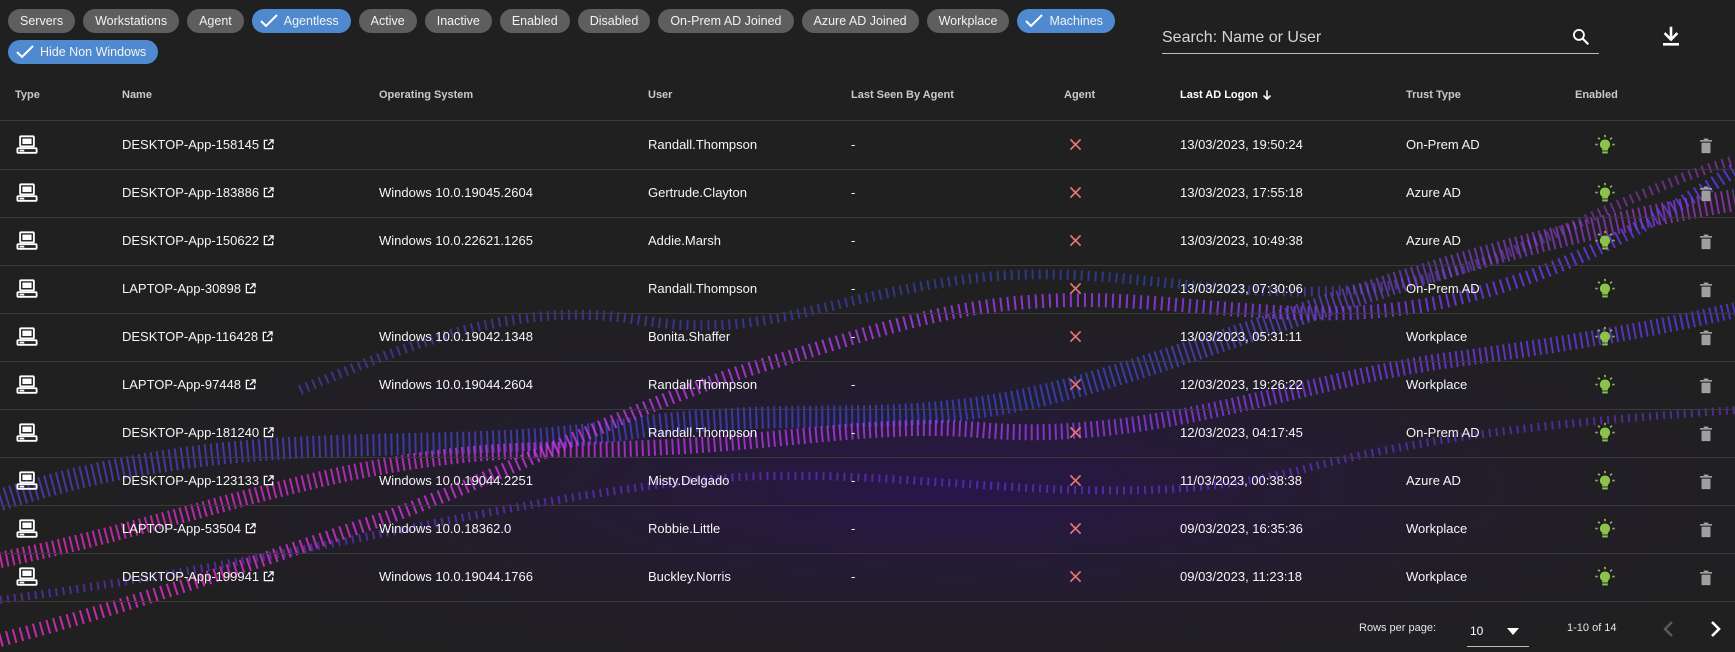 The width and height of the screenshot is (1735, 652). I want to click on column-header-name: Name, so click(137, 100).